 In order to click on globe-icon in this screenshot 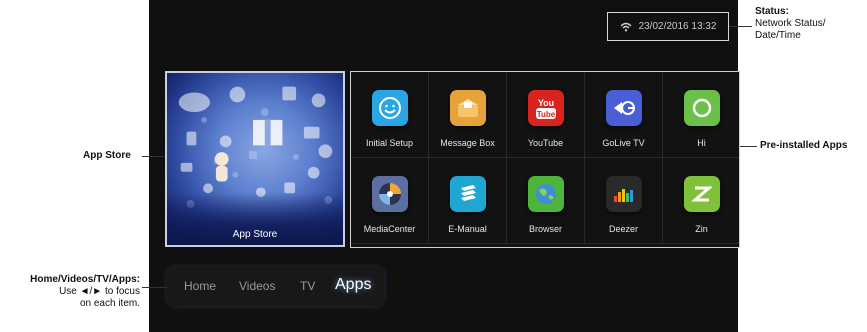, I will do `click(545, 194)`.